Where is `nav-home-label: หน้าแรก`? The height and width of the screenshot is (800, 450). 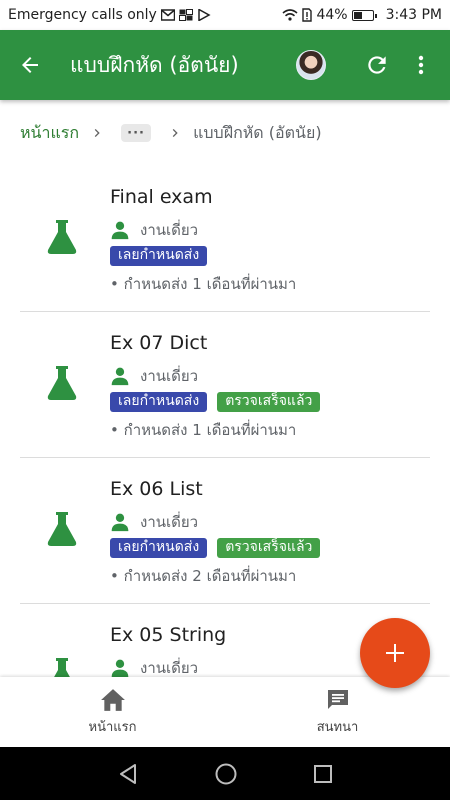
nav-home-label: หน้าแรก is located at coordinates (112, 727).